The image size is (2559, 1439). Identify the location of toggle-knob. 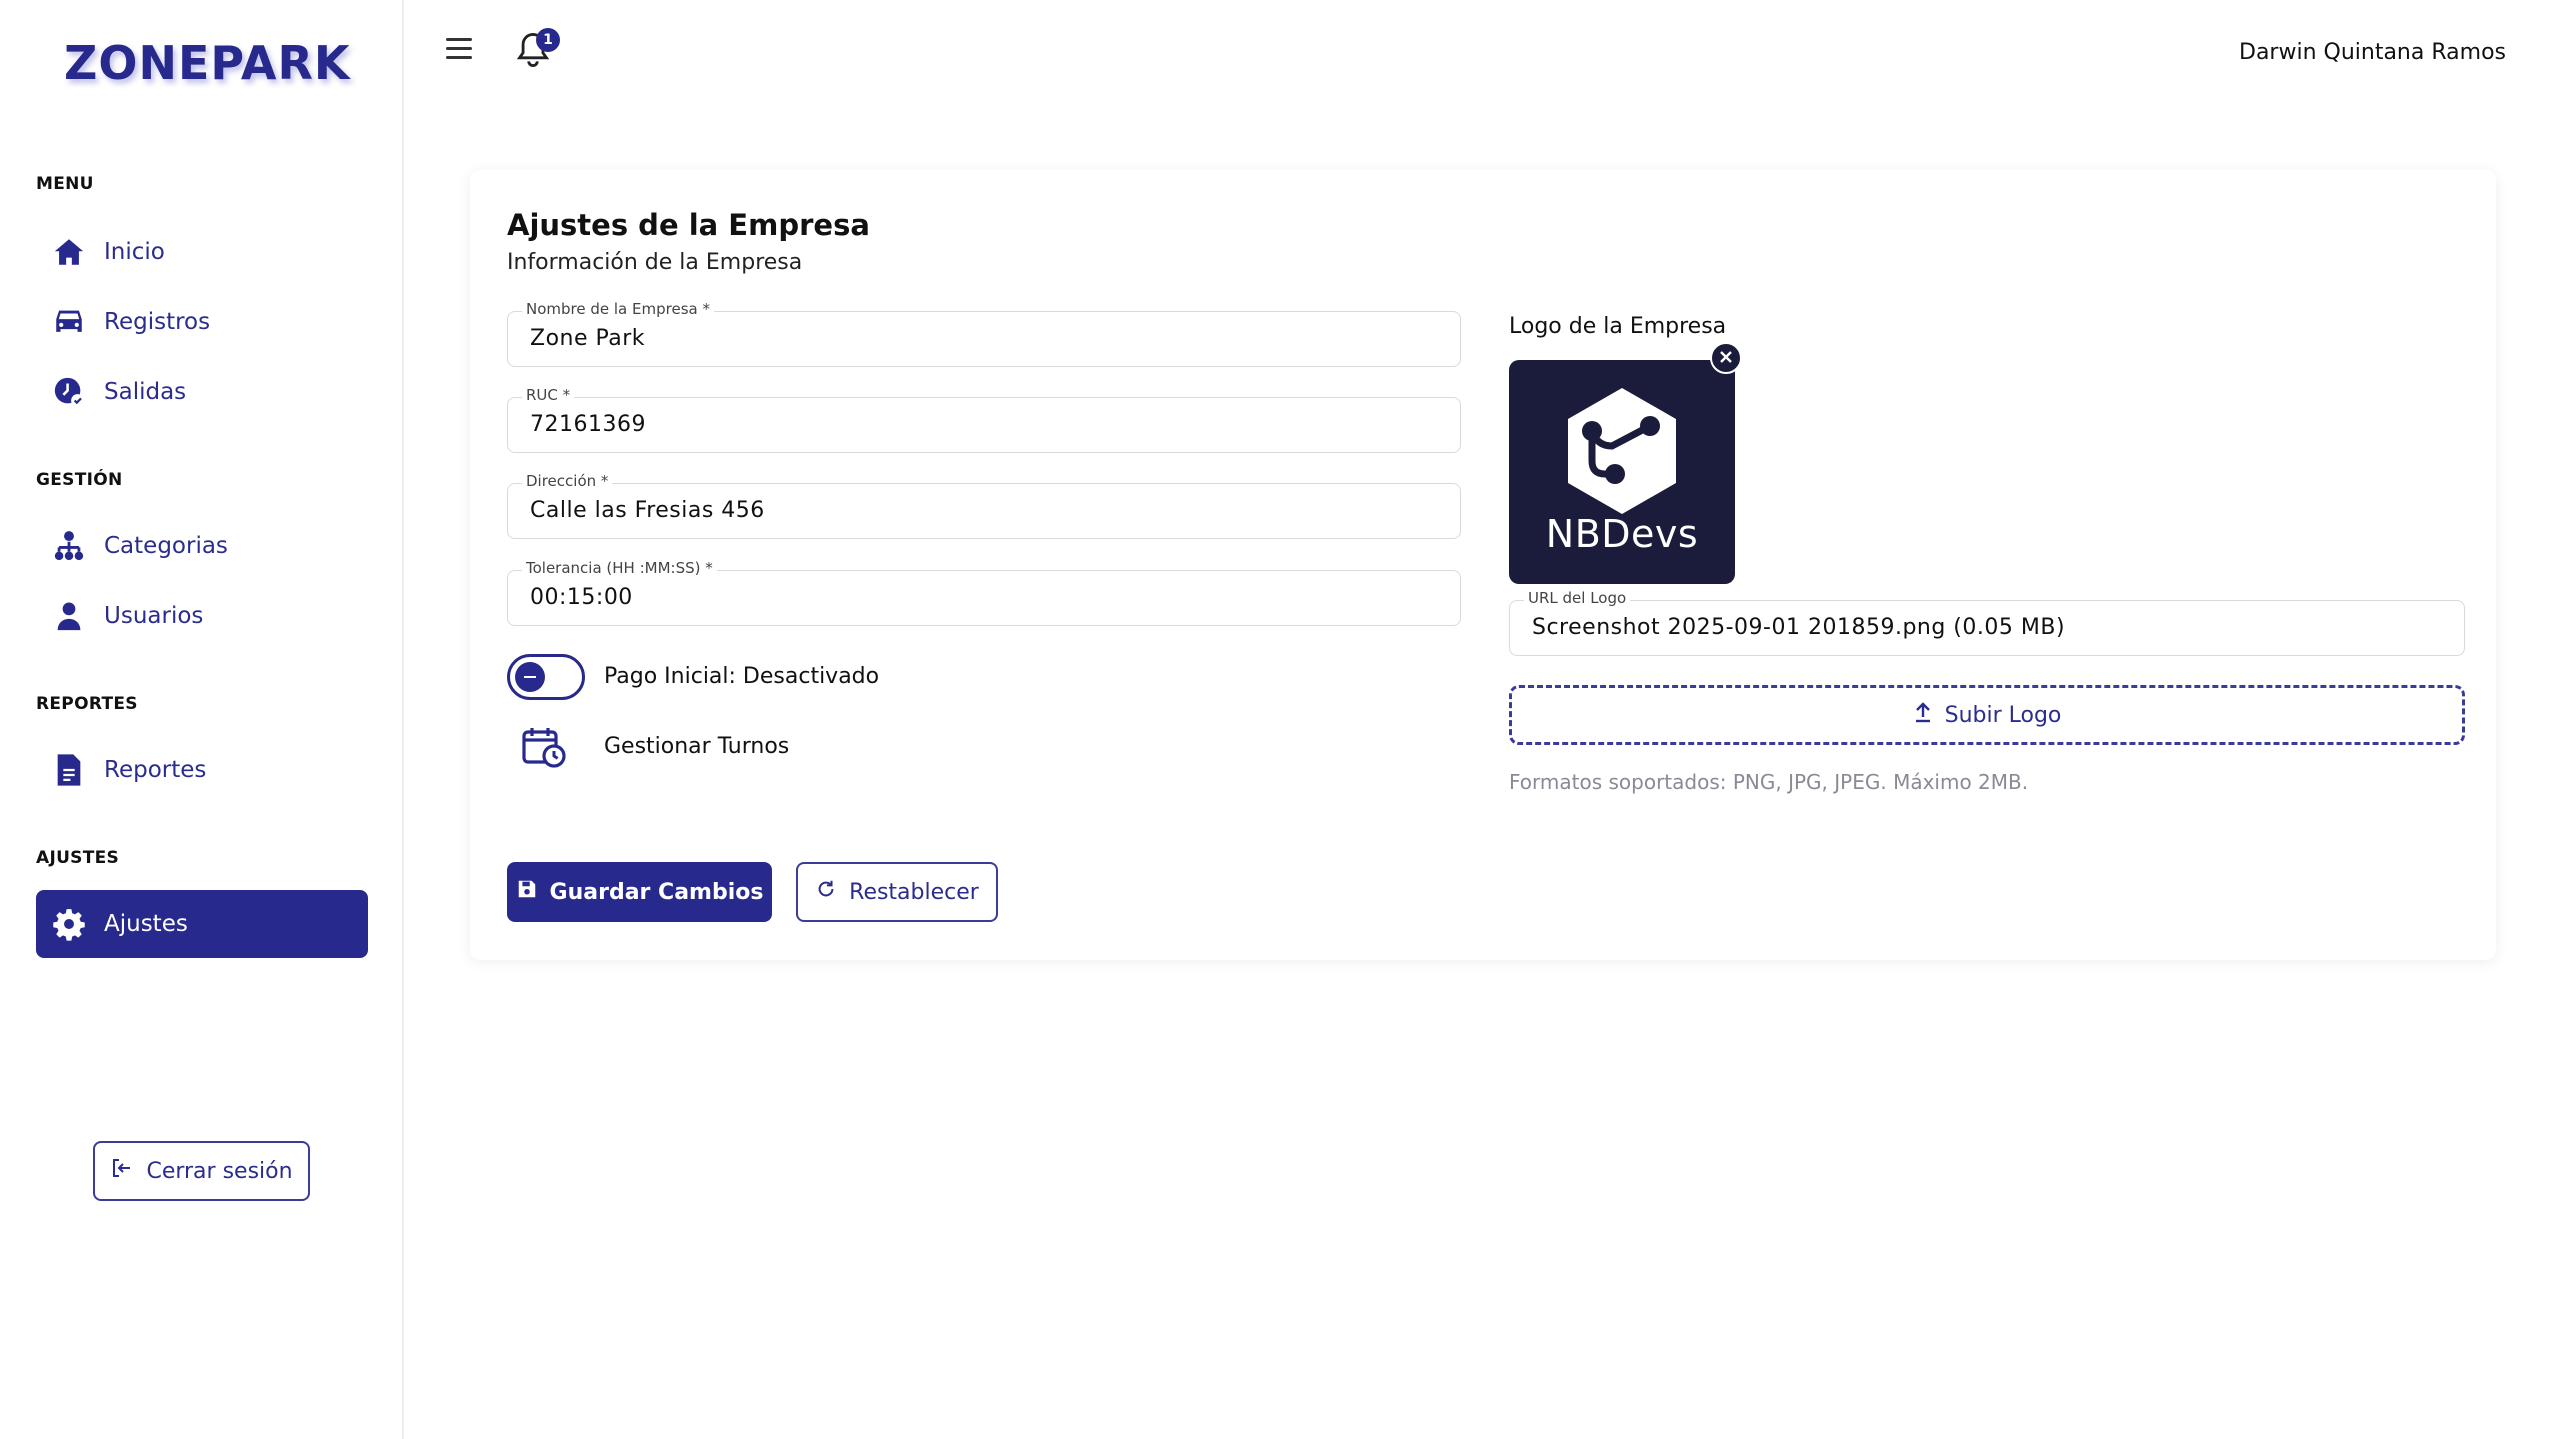
(530, 677).